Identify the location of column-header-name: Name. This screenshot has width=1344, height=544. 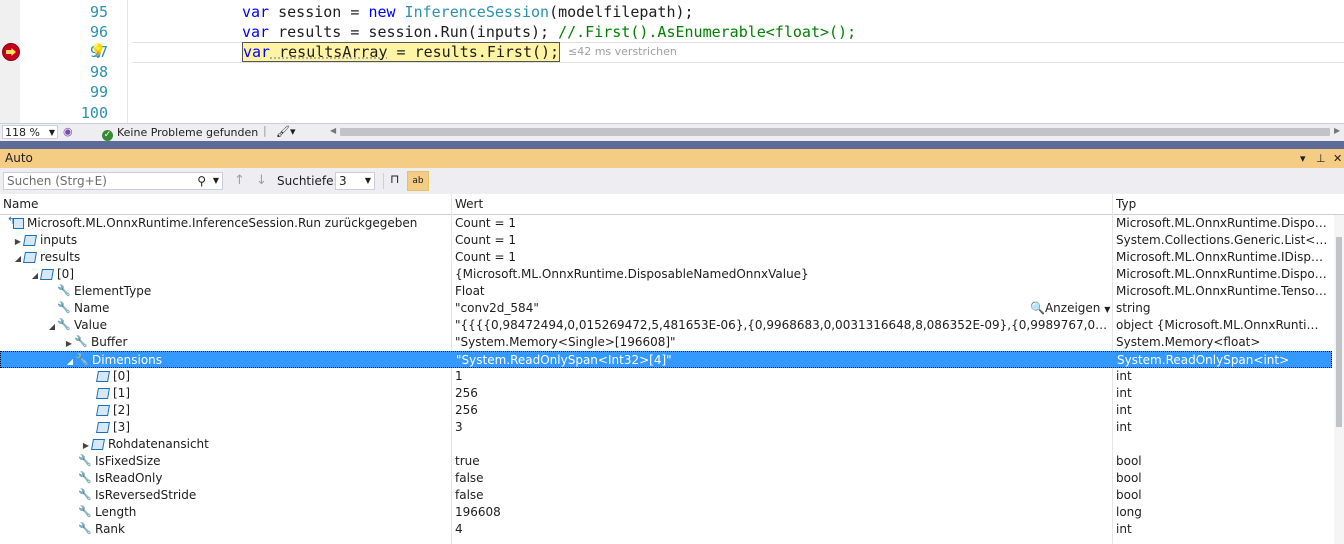
(226, 204).